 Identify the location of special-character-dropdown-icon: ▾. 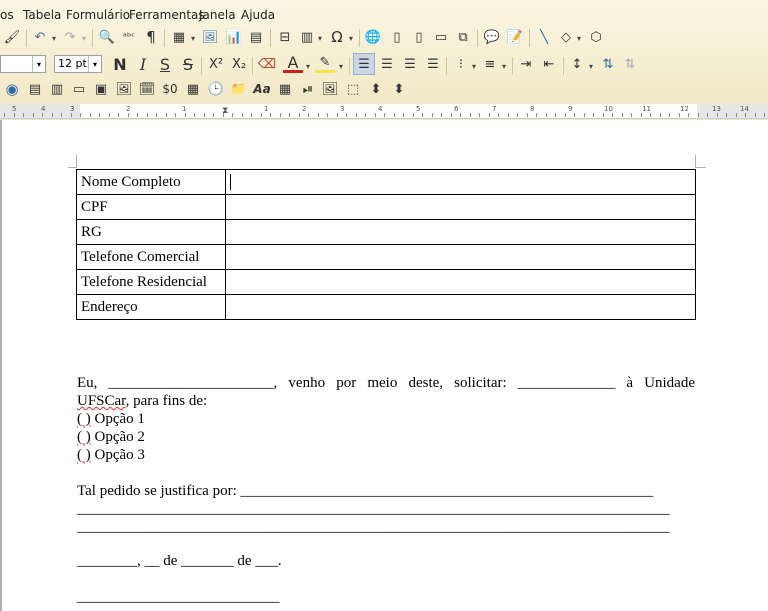
(351, 38).